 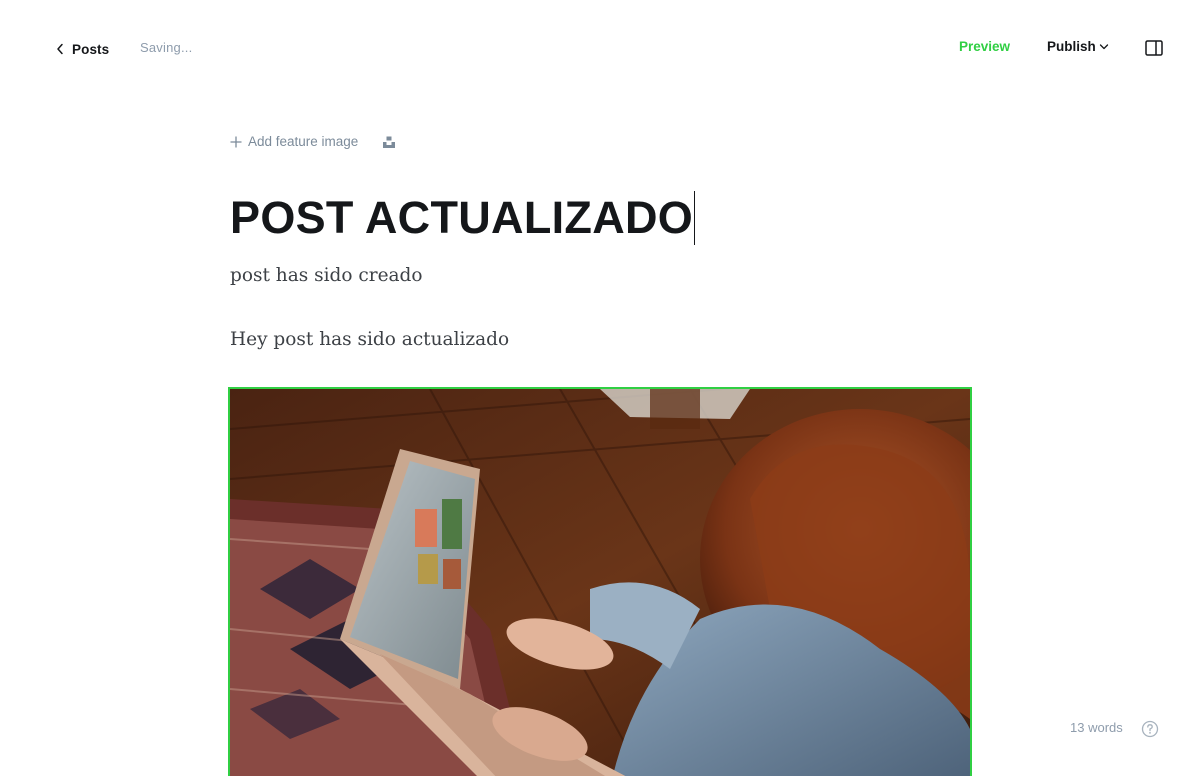 What do you see at coordinates (984, 46) in the screenshot?
I see `preview-button: Preview` at bounding box center [984, 46].